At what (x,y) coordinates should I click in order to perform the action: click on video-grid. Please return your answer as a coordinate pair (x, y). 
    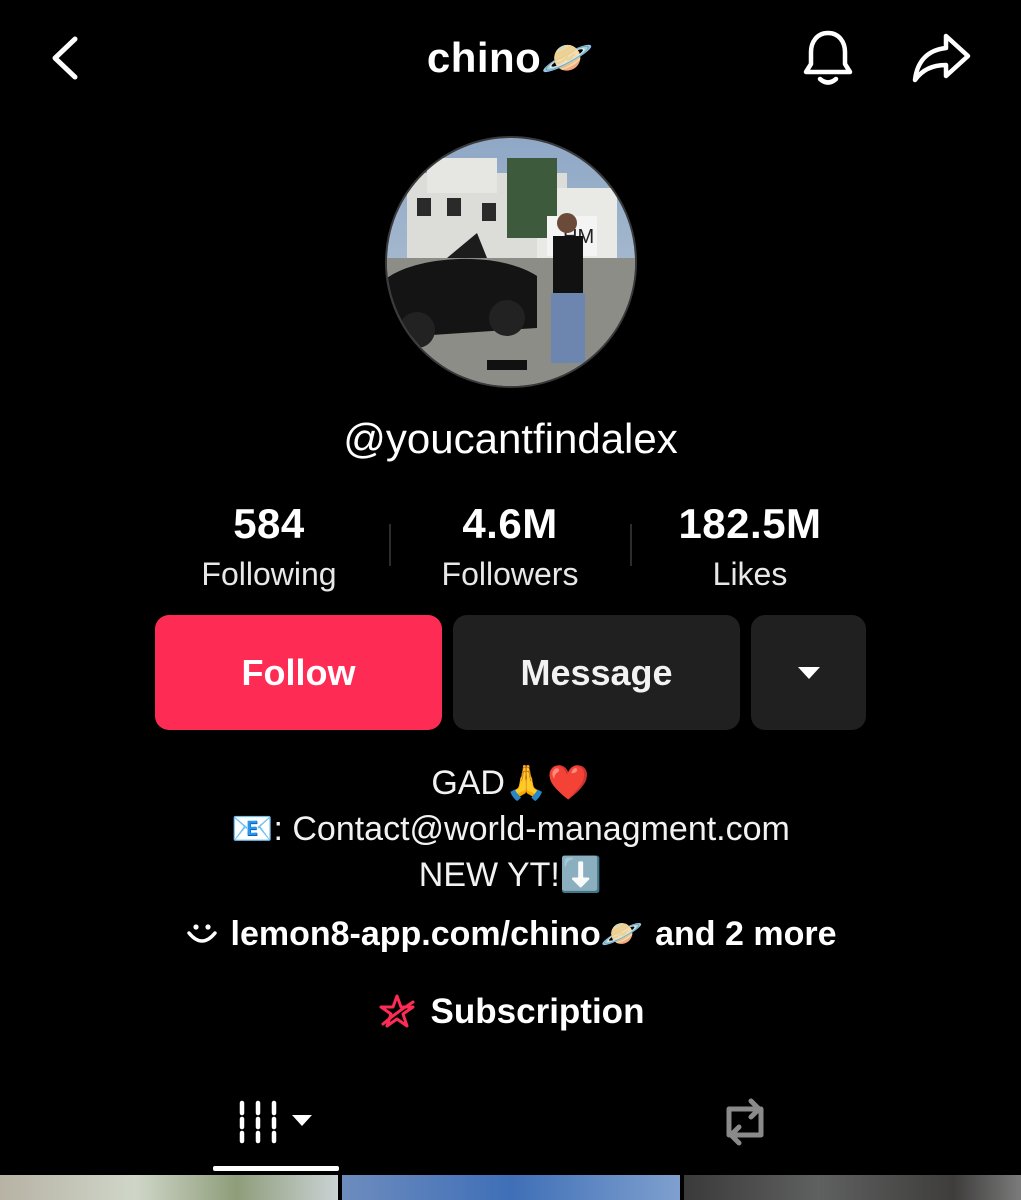
    Looking at the image, I should click on (510, 1187).